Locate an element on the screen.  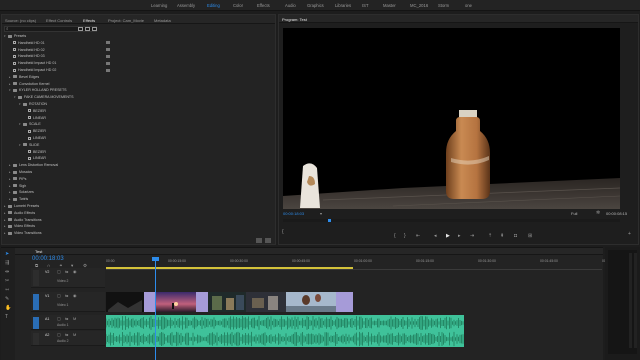
tree-folder: ▸ Sigh is located at coordinates (17, 186).